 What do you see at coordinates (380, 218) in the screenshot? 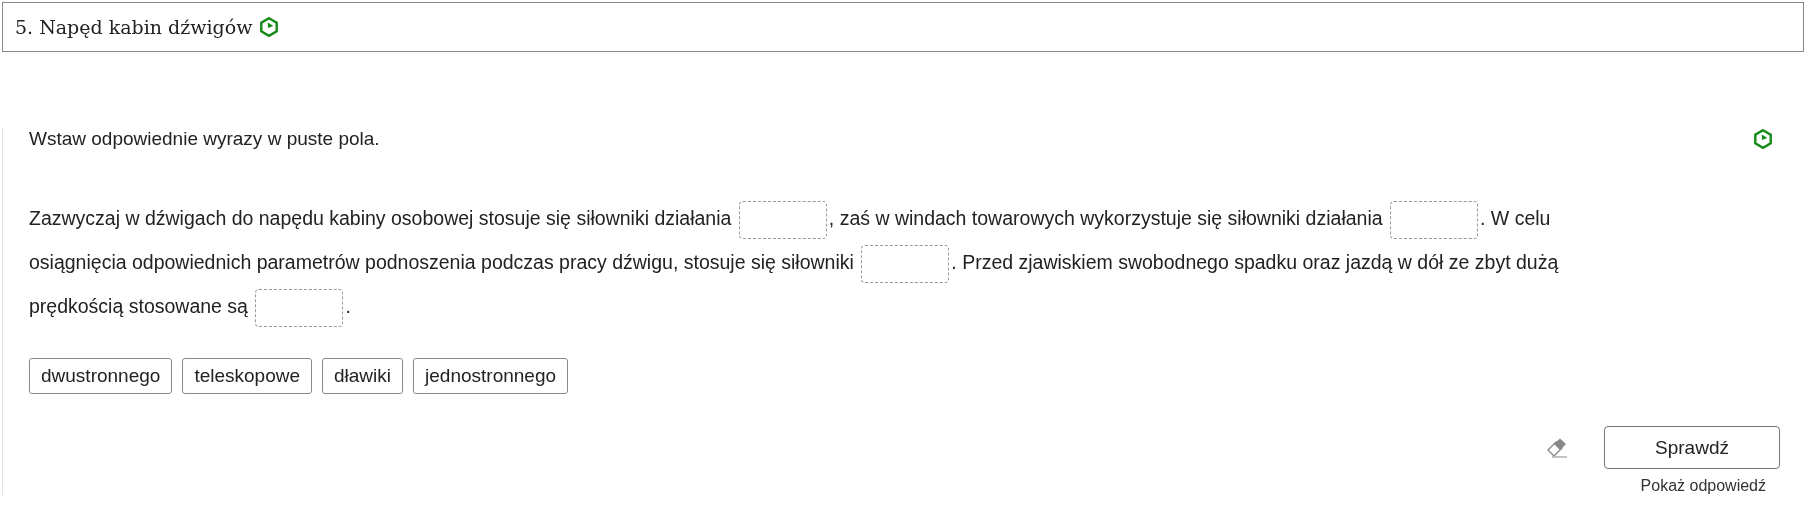
I see `sentence-text: Zazwyczaj w dźwigach do napędu kabiny osobowej stosuje się siłowniki działania` at bounding box center [380, 218].